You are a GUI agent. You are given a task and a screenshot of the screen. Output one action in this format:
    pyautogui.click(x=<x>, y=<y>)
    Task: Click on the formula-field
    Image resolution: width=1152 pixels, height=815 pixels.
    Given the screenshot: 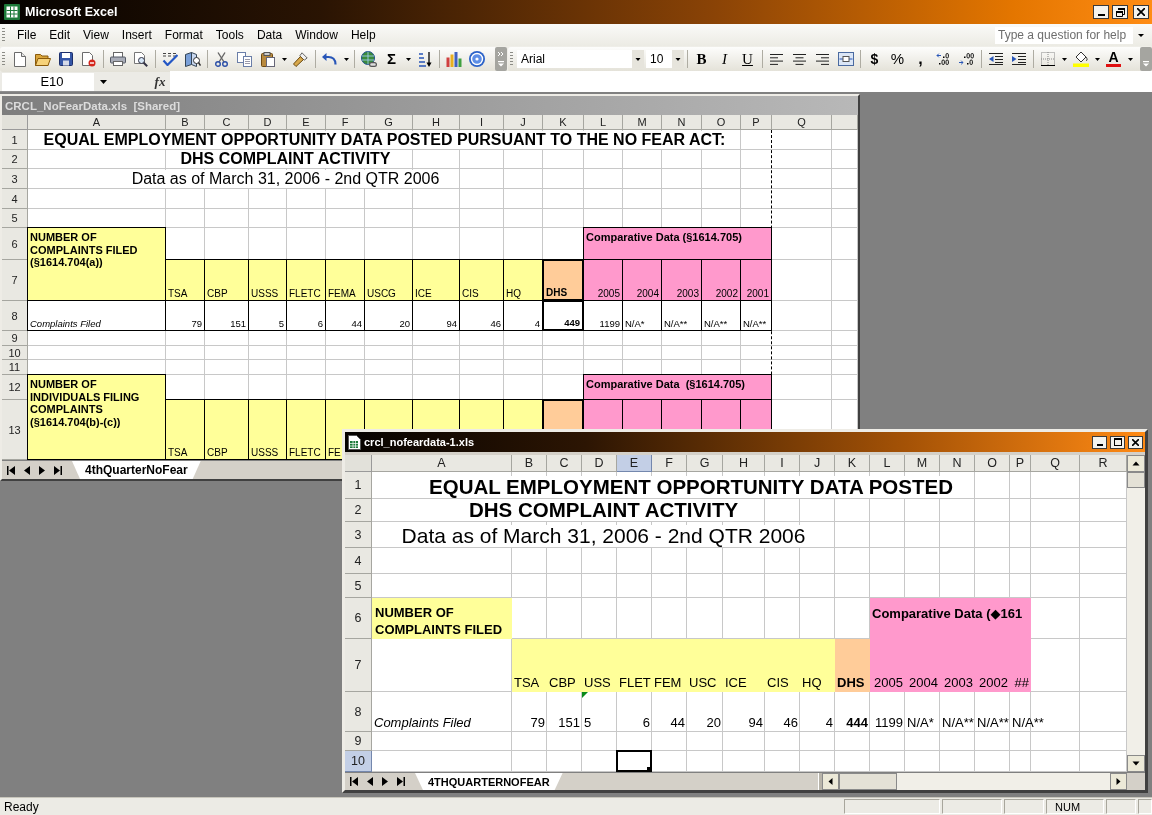 What is the action you would take?
    pyautogui.click(x=661, y=81)
    